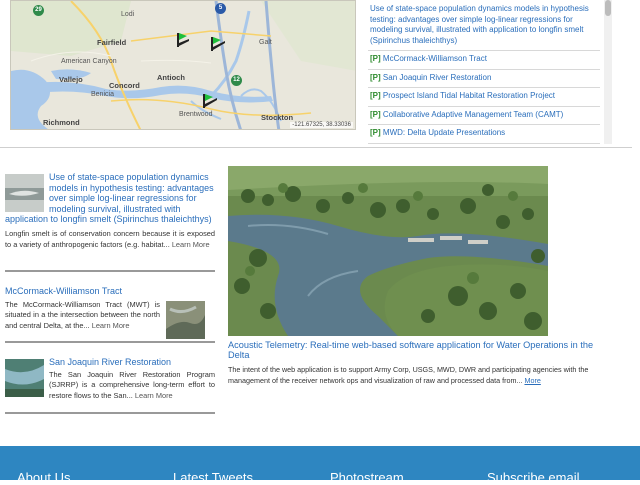  What do you see at coordinates (112, 42) in the screenshot?
I see `place-fairfield: Fairfield` at bounding box center [112, 42].